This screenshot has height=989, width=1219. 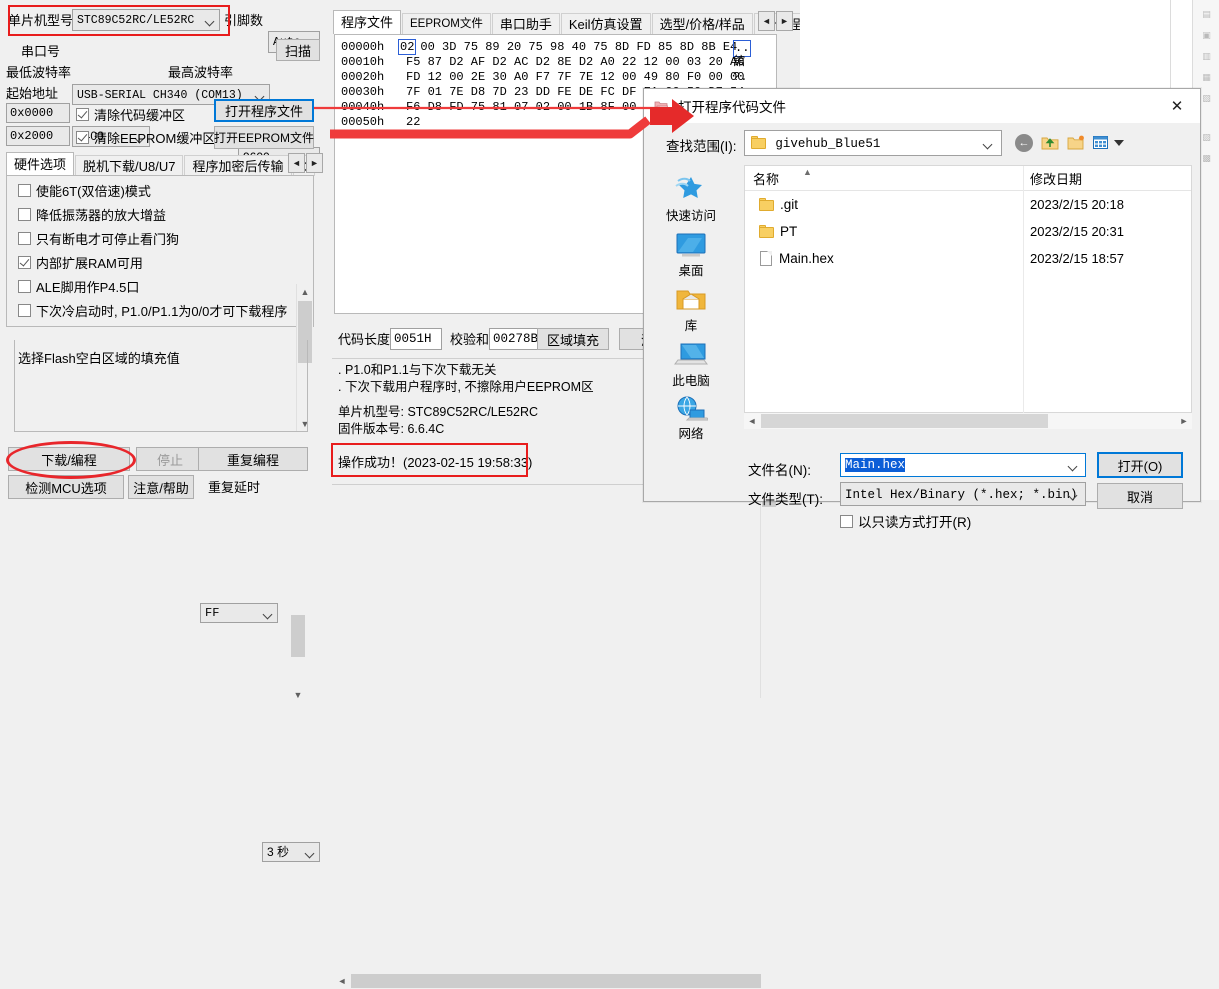 What do you see at coordinates (129, 165) in the screenshot?
I see `tab-offline-download: 脱机下载/U8/U7` at bounding box center [129, 165].